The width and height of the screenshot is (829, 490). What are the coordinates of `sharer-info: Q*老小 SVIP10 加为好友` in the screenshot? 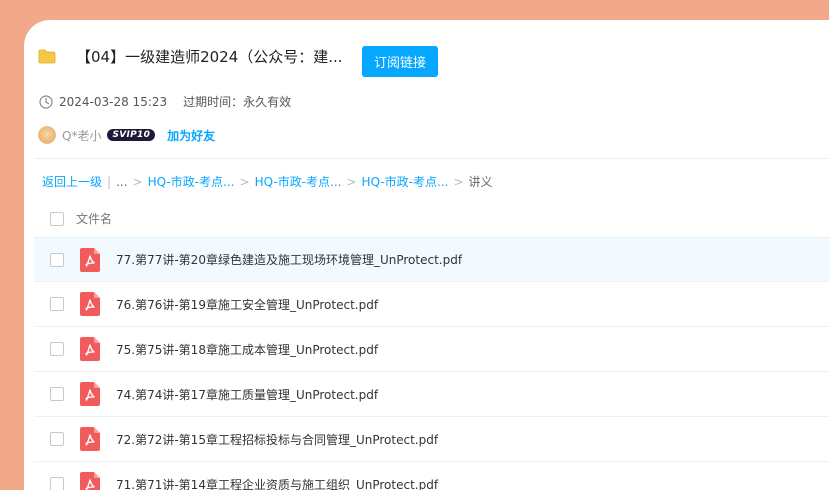 It's located at (126, 135).